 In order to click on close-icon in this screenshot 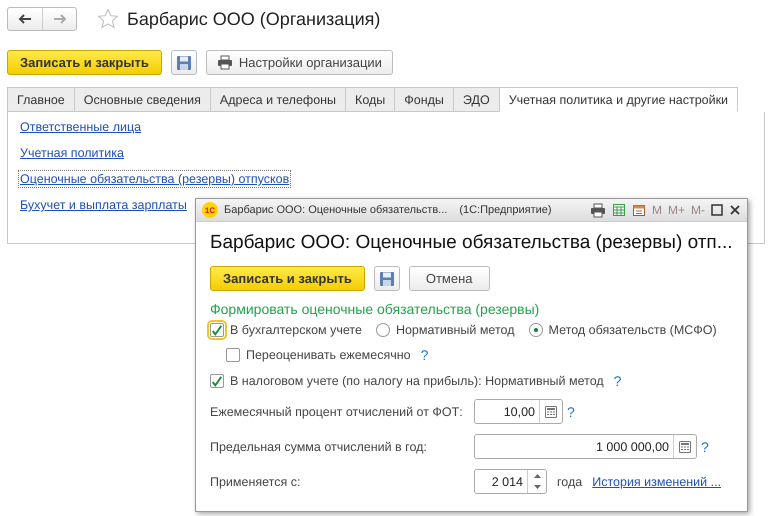, I will do `click(735, 210)`.